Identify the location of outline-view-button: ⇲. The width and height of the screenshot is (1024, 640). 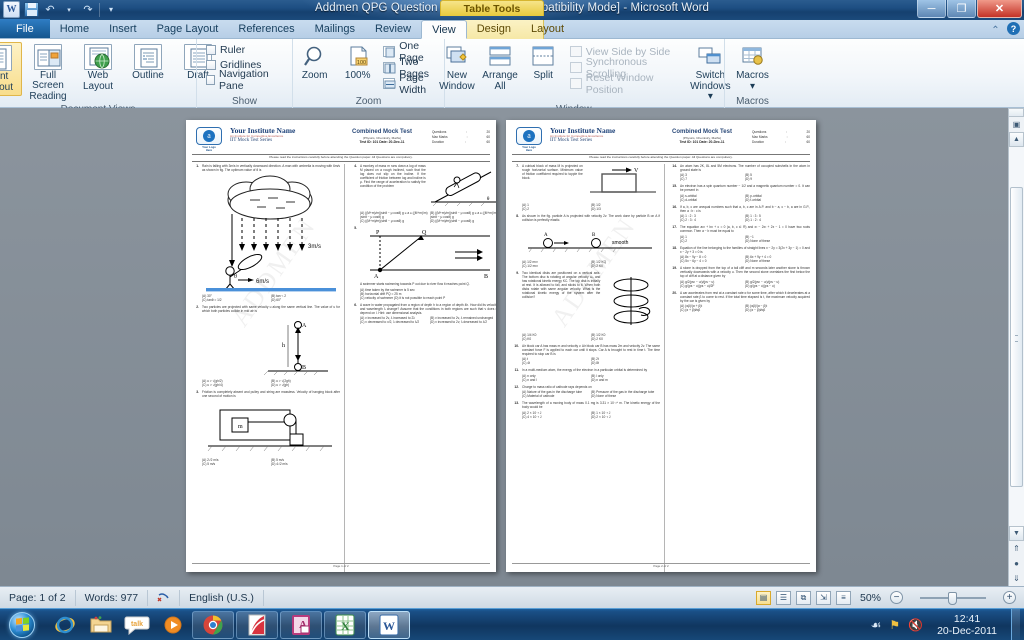
(823, 597).